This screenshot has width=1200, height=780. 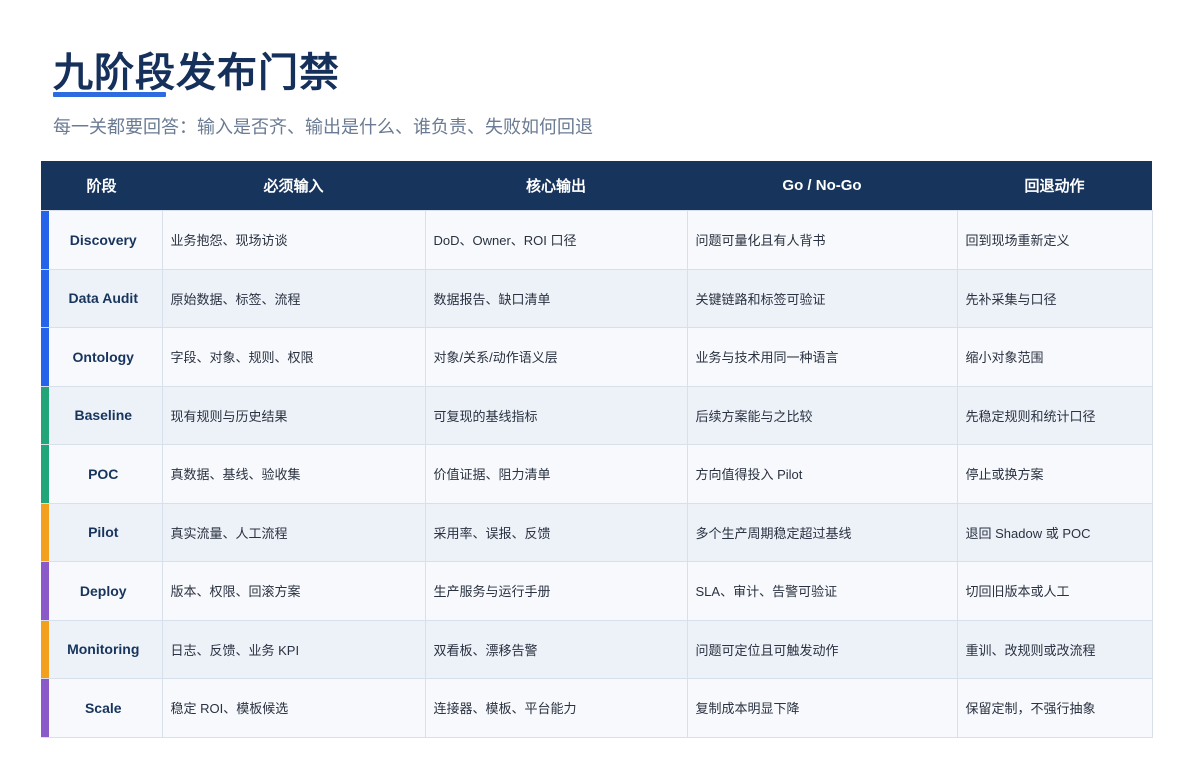 I want to click on header-go-no-go: Go / No-Go, so click(x=822, y=186).